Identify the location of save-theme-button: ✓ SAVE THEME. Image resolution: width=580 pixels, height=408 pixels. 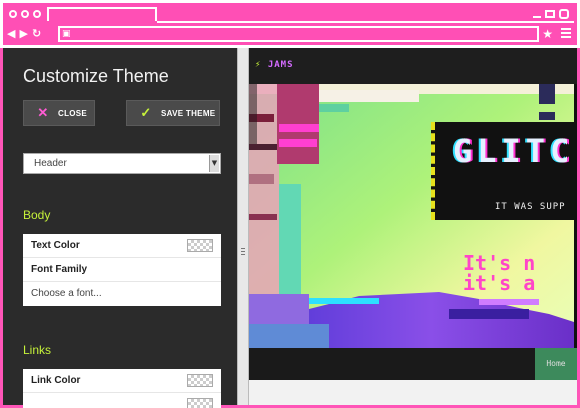
(173, 113).